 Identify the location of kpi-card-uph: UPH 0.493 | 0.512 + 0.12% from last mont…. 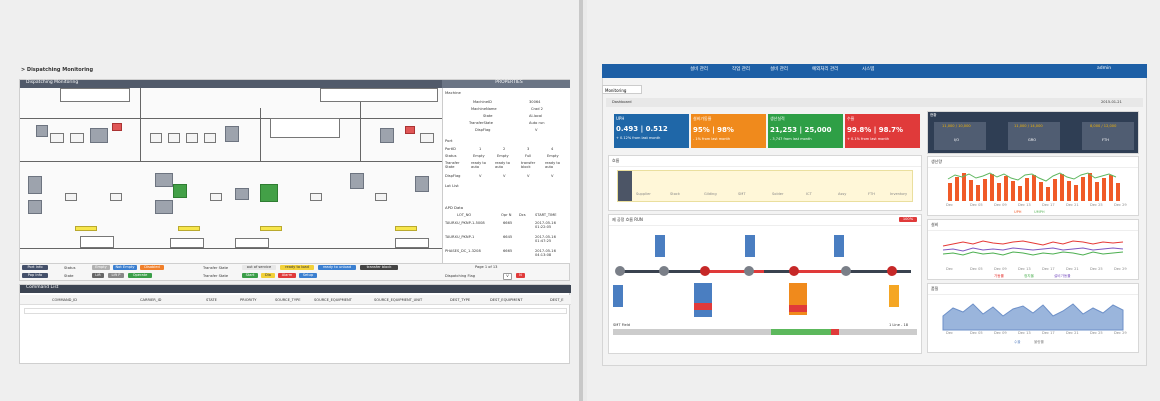
(651, 131).